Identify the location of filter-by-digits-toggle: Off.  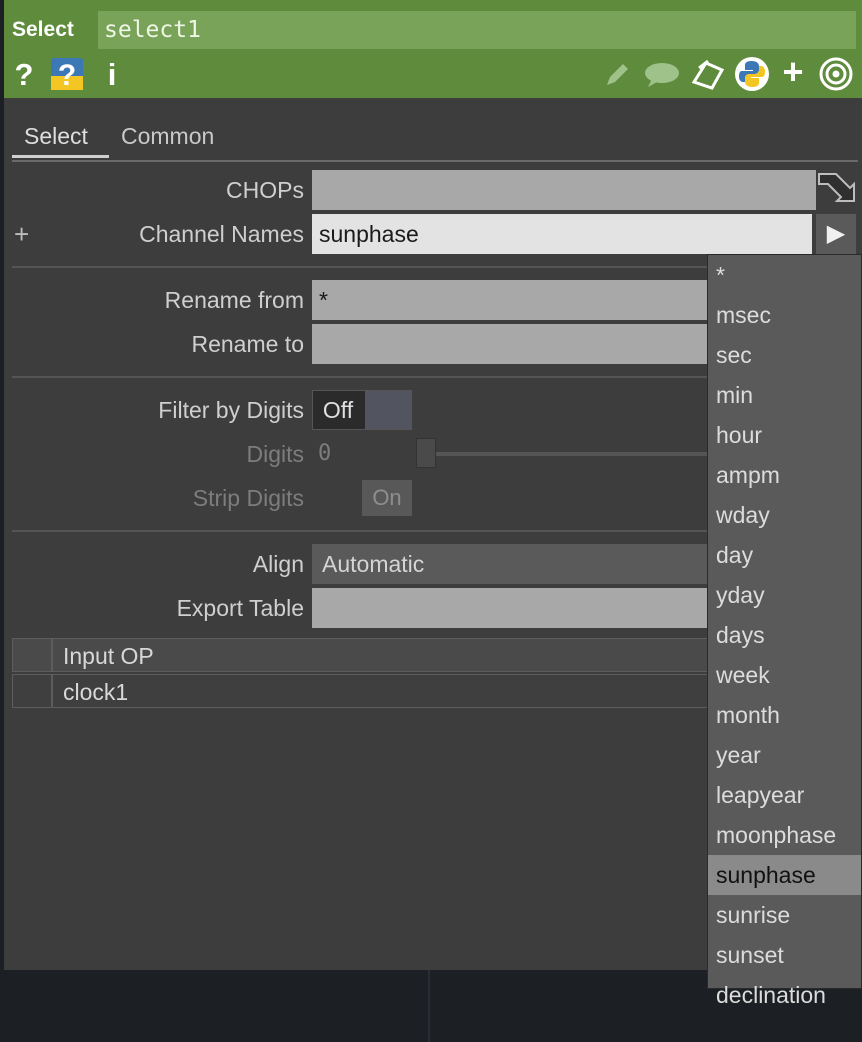
(362, 410).